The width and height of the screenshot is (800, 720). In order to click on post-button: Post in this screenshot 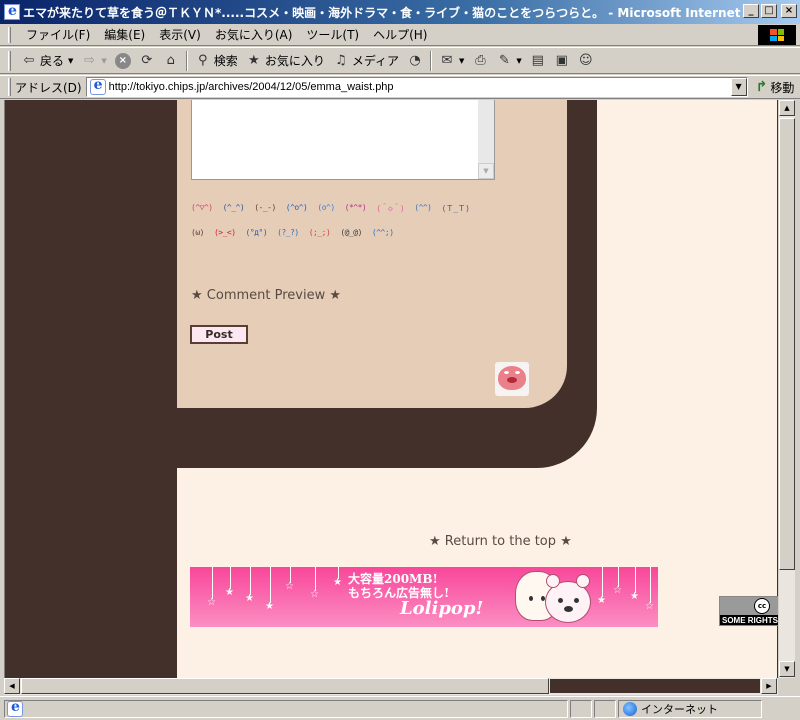, I will do `click(219, 334)`.